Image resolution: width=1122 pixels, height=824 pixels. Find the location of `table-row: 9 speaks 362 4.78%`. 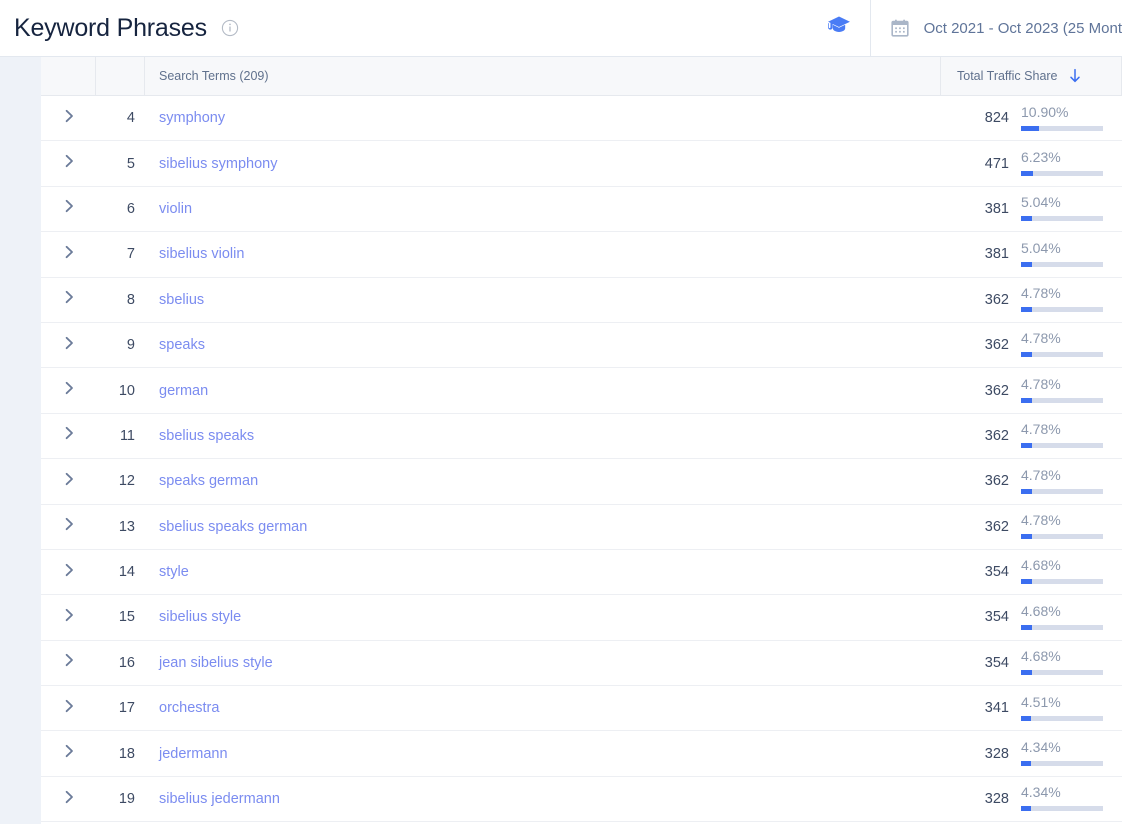

table-row: 9 speaks 362 4.78% is located at coordinates (581, 345).